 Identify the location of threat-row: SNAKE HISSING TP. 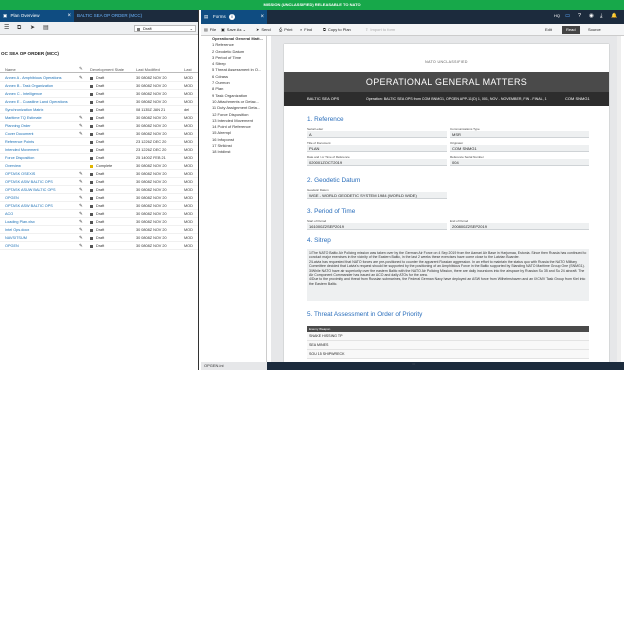
(448, 336).